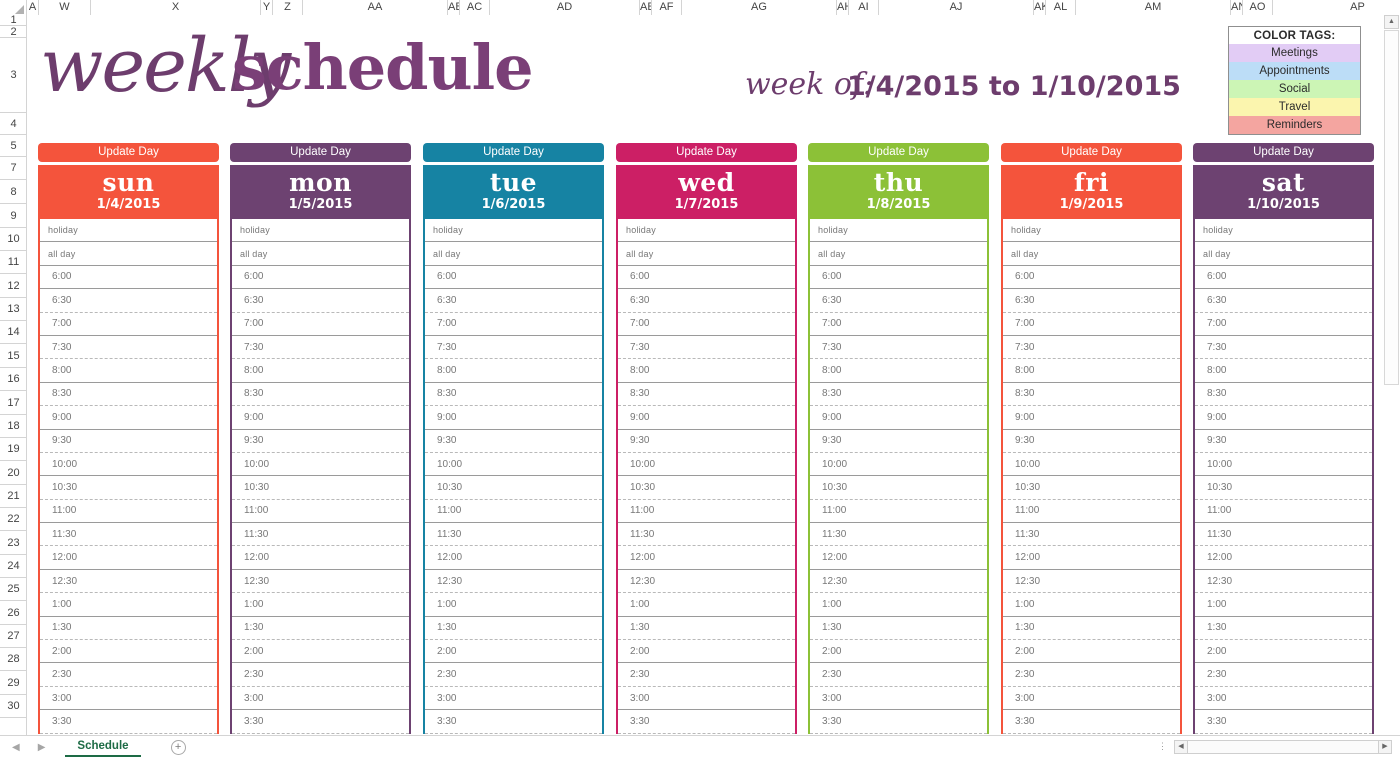 Image resolution: width=1400 pixels, height=758 pixels. I want to click on slot-wed-130: 1:30, so click(706, 628).